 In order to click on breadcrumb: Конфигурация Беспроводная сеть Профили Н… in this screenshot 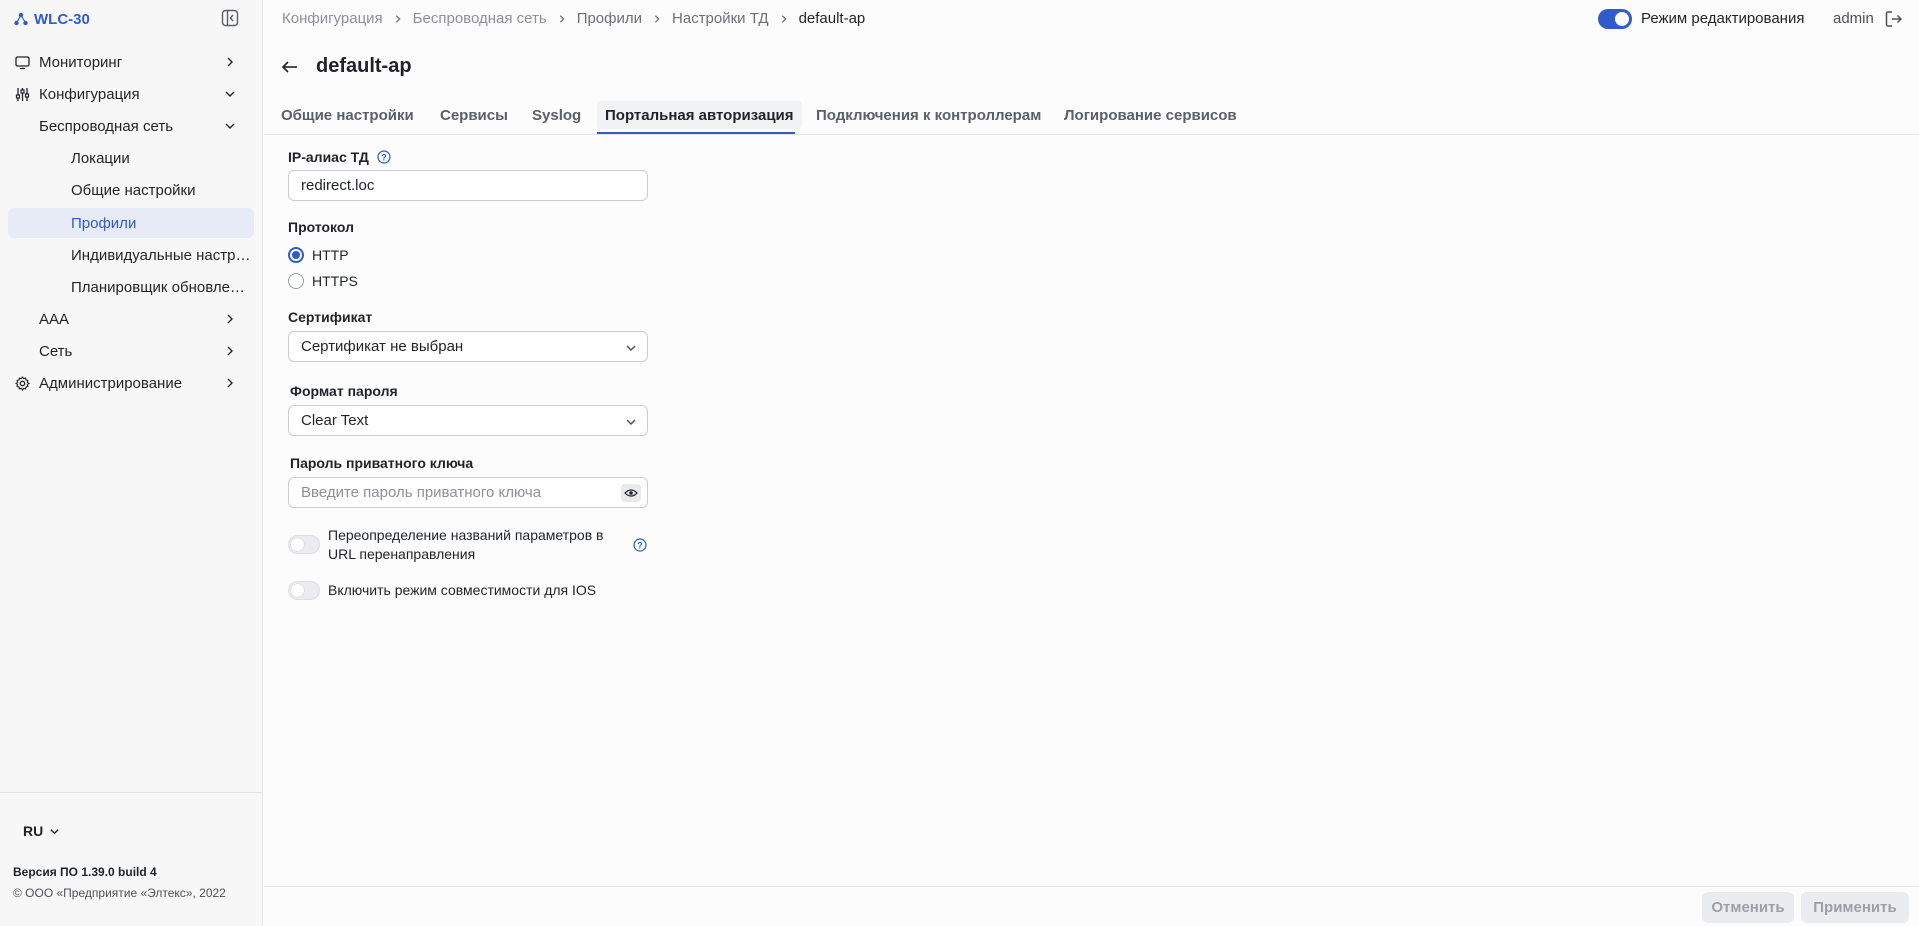, I will do `click(573, 18)`.